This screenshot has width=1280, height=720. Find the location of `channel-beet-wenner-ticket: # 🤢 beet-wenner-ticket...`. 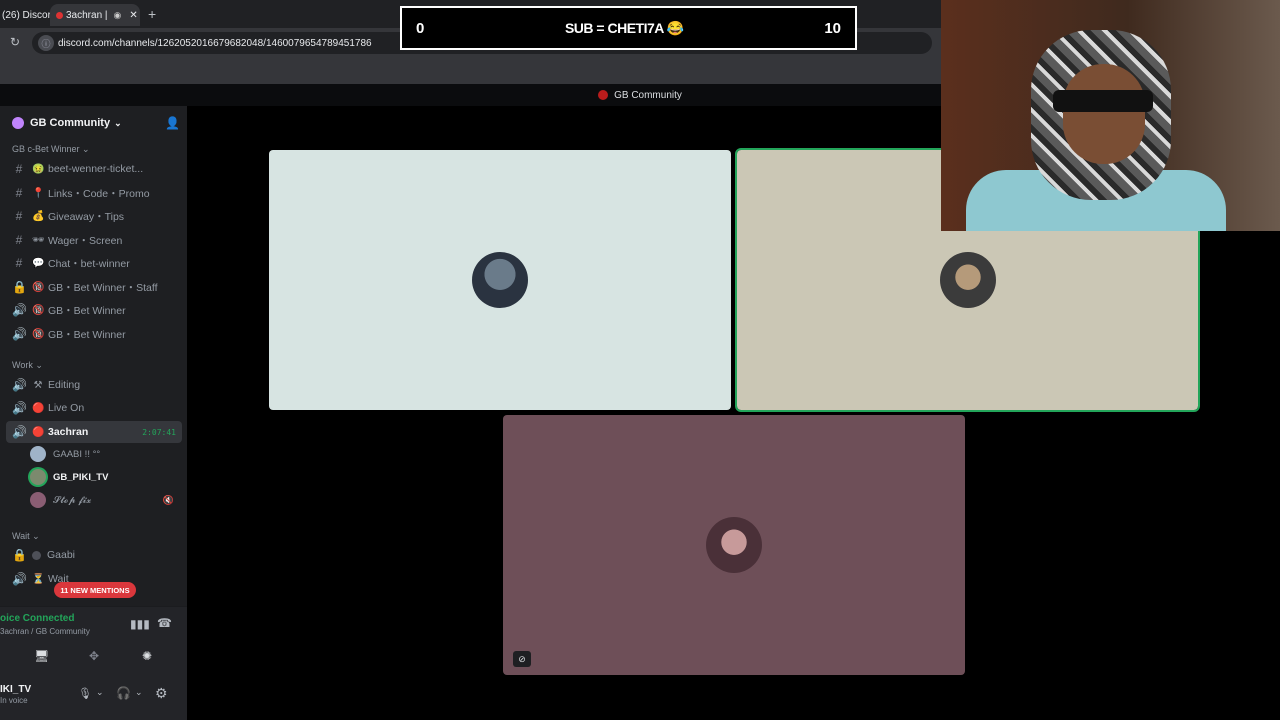

channel-beet-wenner-ticket: # 🤢 beet-wenner-ticket... is located at coordinates (94, 169).